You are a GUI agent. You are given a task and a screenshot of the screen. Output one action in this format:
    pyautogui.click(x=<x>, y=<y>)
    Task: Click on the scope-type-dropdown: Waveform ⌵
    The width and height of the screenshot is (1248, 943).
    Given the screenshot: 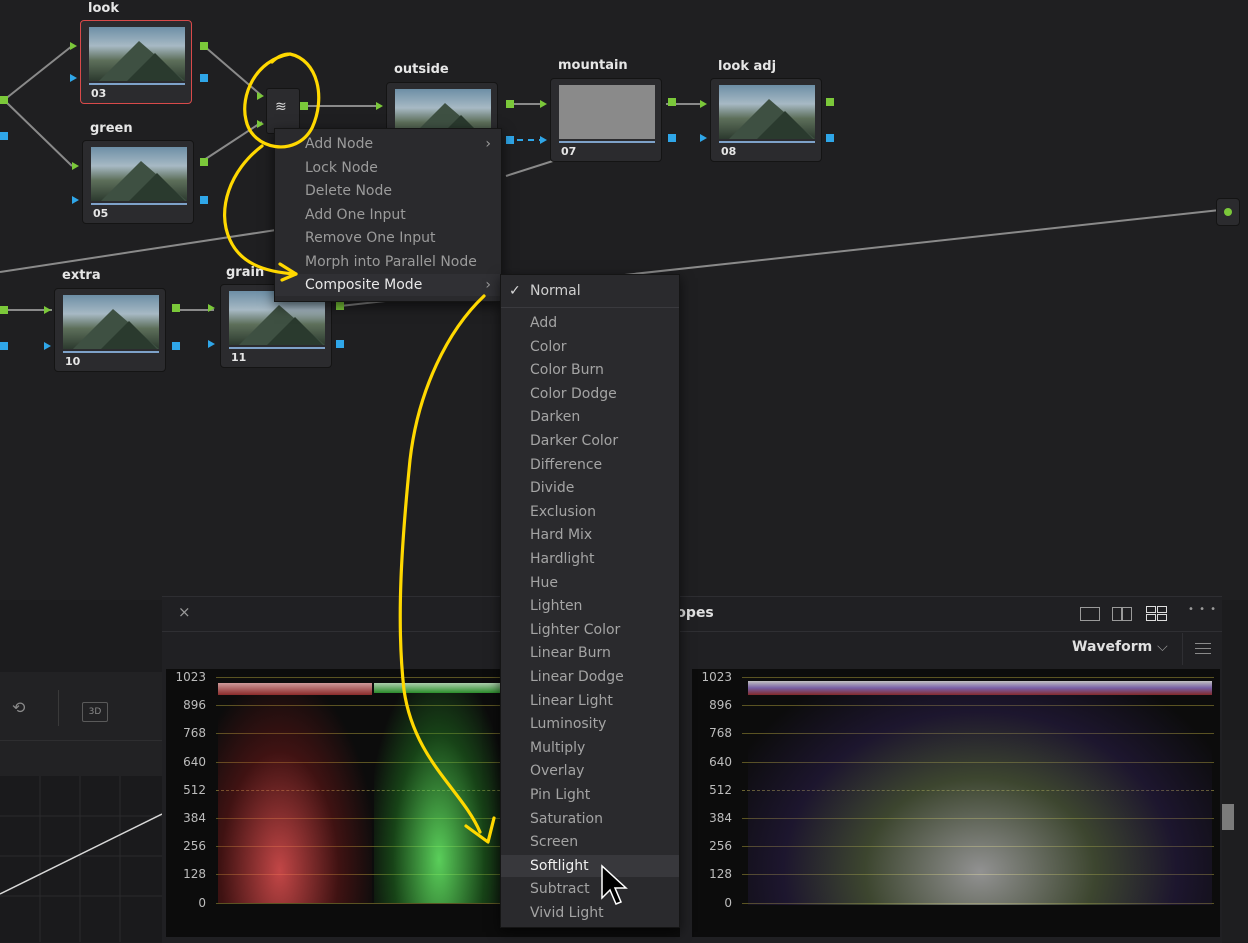 What is the action you would take?
    pyautogui.click(x=1120, y=647)
    